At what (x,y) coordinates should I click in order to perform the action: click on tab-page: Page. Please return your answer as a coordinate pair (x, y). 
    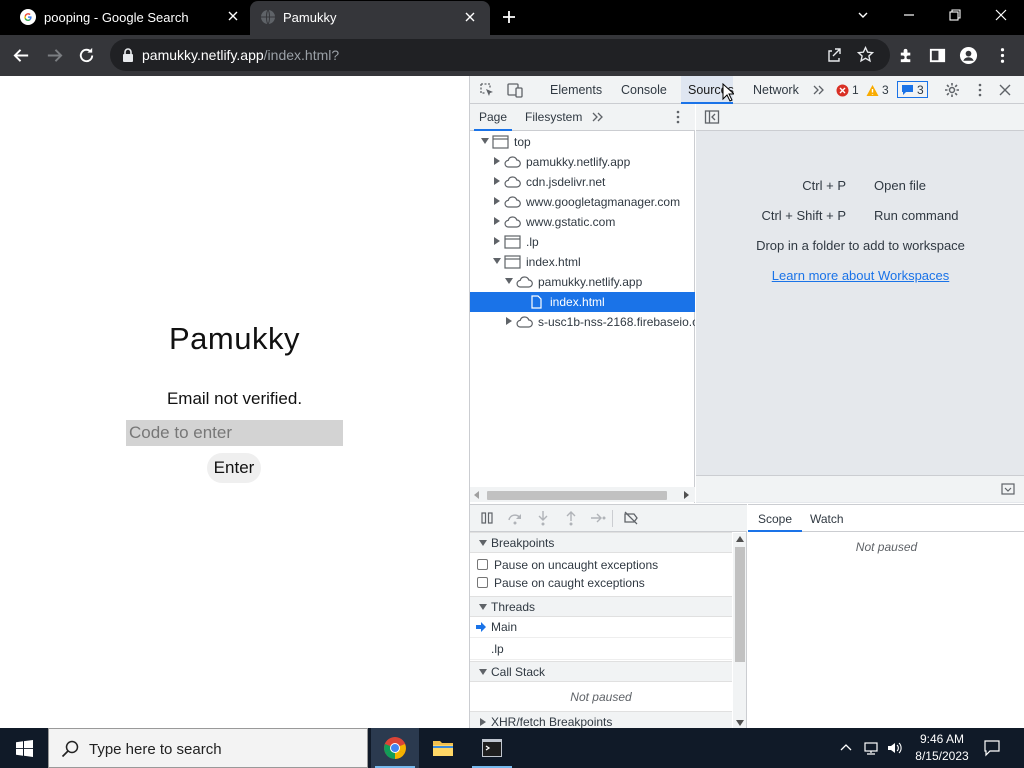
    Looking at the image, I should click on (493, 117).